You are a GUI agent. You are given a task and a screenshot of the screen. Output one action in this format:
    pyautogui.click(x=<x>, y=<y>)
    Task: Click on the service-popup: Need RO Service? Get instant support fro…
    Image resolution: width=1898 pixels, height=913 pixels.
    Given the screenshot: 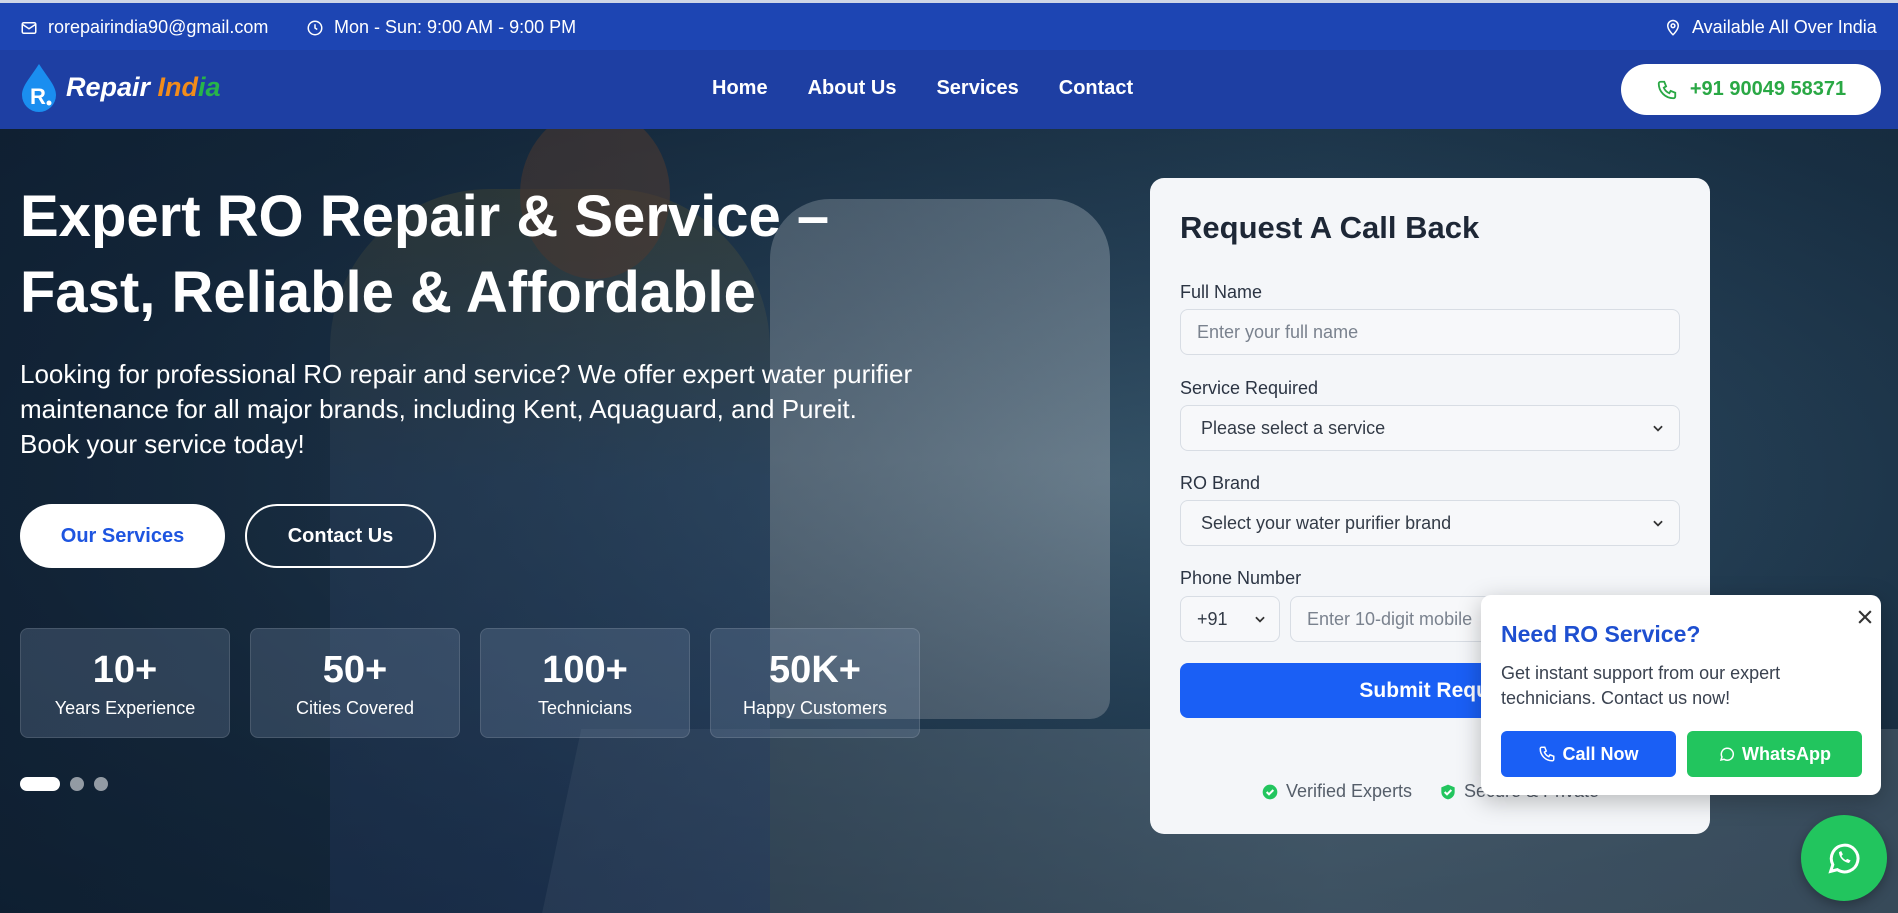 What is the action you would take?
    pyautogui.click(x=1681, y=695)
    